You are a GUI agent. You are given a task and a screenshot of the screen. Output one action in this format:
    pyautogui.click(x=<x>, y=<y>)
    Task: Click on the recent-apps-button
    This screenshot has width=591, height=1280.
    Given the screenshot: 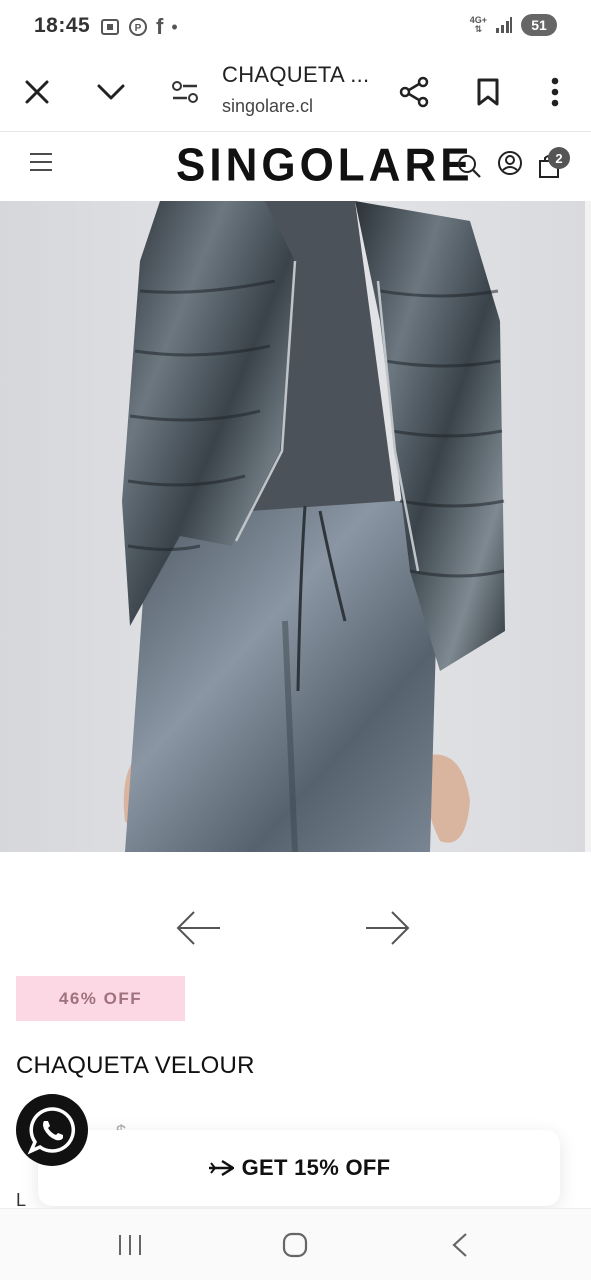 What is the action you would take?
    pyautogui.click(x=130, y=1245)
    